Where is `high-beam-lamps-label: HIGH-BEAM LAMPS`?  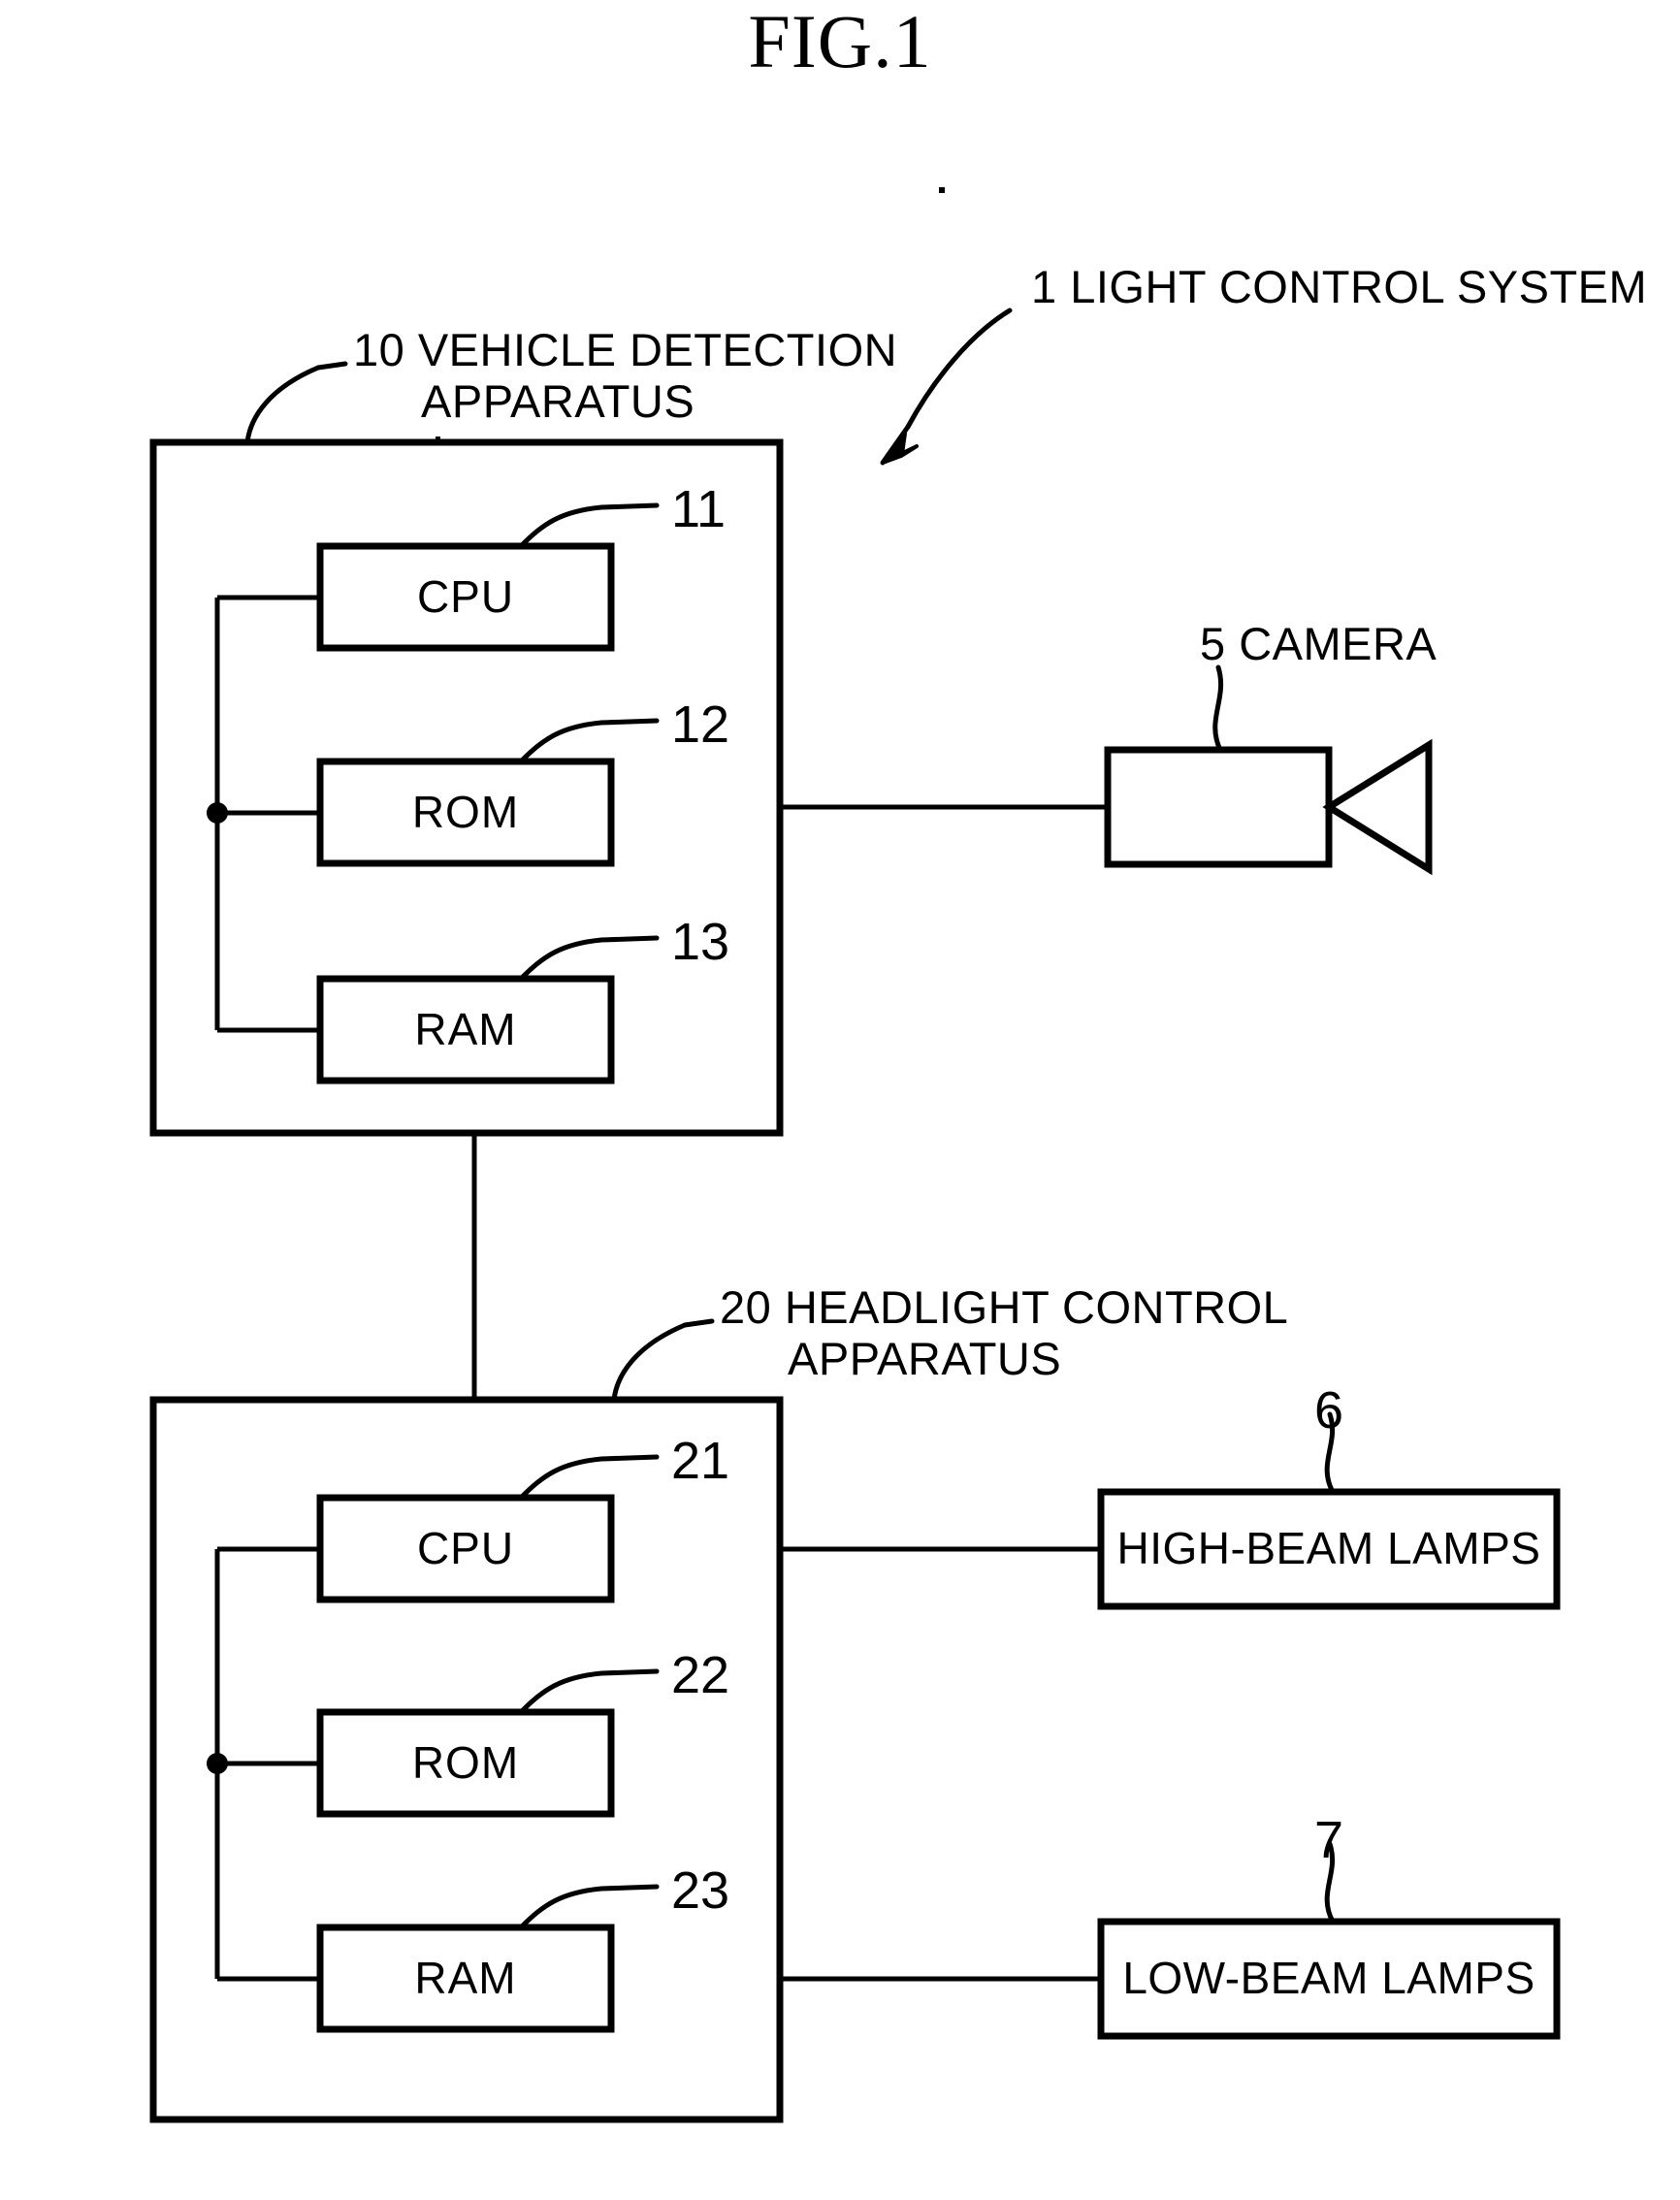
high-beam-lamps-label: HIGH-BEAM LAMPS is located at coordinates (1329, 1548).